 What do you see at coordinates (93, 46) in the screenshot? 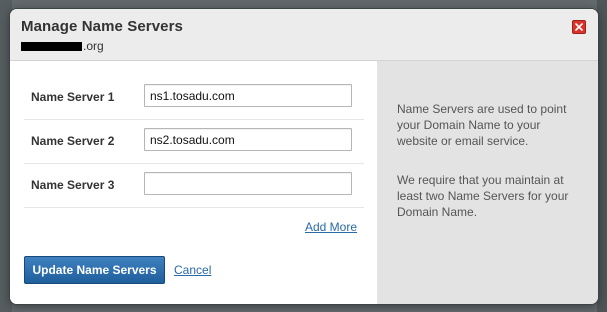
I see `domain-suffix: .org` at bounding box center [93, 46].